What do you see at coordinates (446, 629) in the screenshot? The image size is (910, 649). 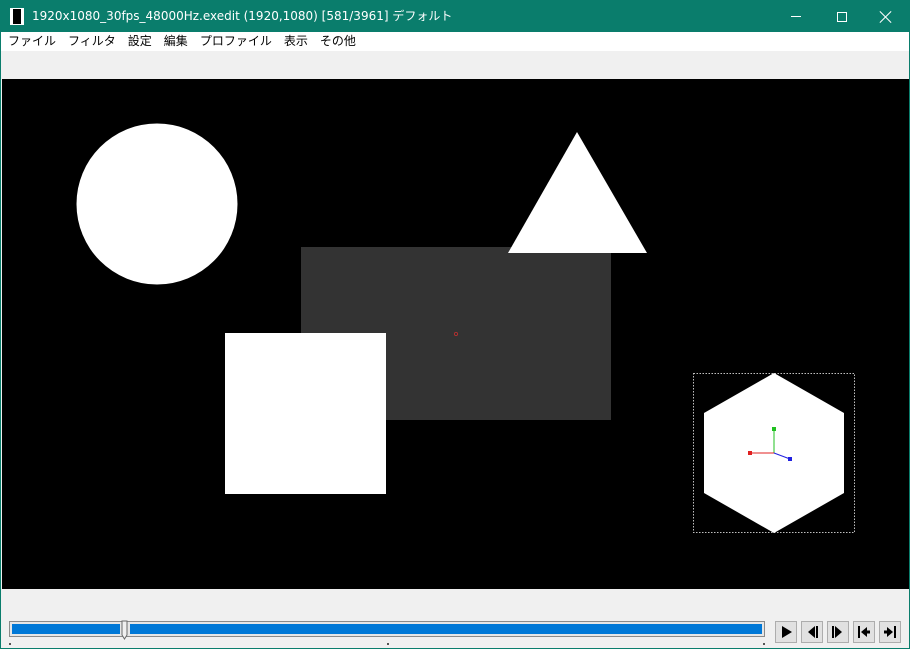 I see `slider-fill-right` at bounding box center [446, 629].